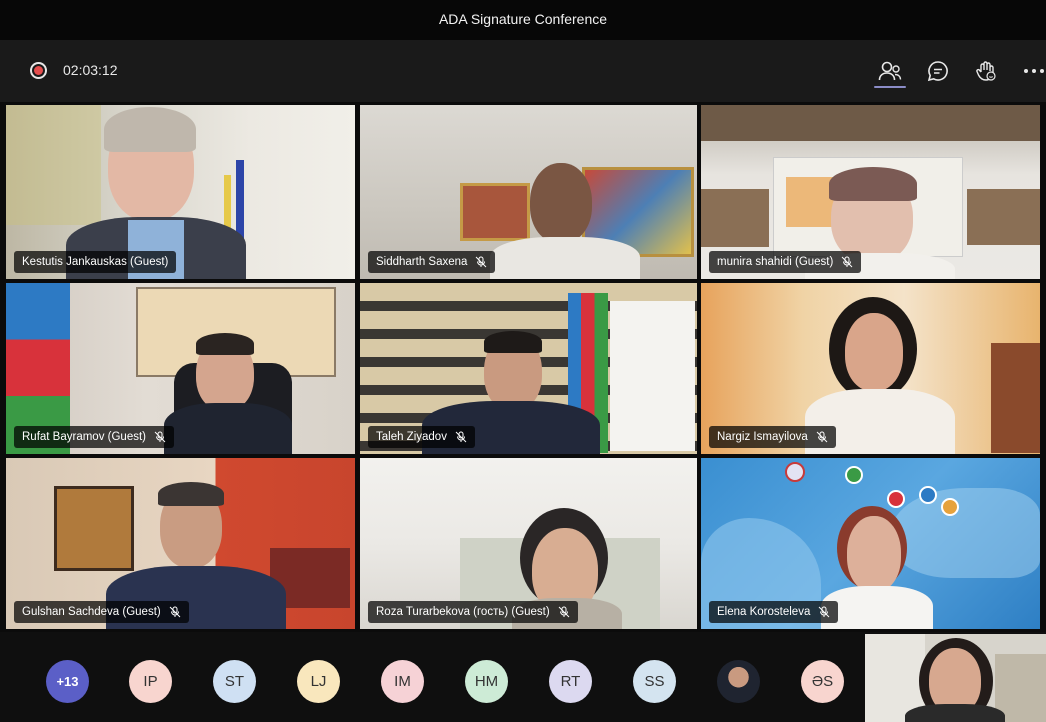  I want to click on participant-avatar: LJ, so click(318, 681).